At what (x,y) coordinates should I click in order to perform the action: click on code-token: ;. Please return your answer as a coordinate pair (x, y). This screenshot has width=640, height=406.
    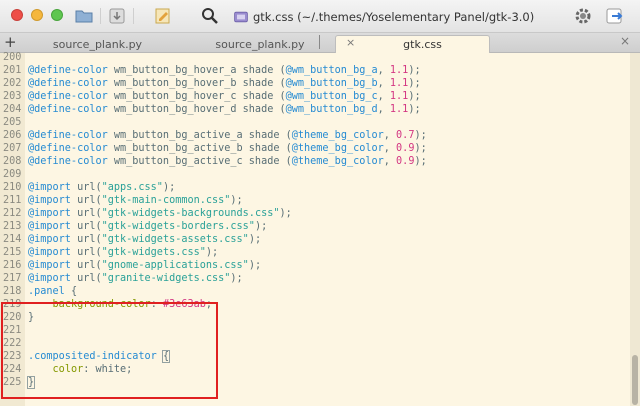
    Looking at the image, I should click on (209, 304).